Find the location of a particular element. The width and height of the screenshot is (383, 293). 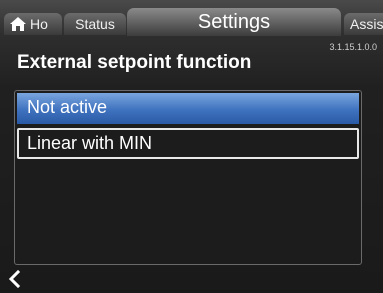

tab-status: Status is located at coordinates (95, 24).